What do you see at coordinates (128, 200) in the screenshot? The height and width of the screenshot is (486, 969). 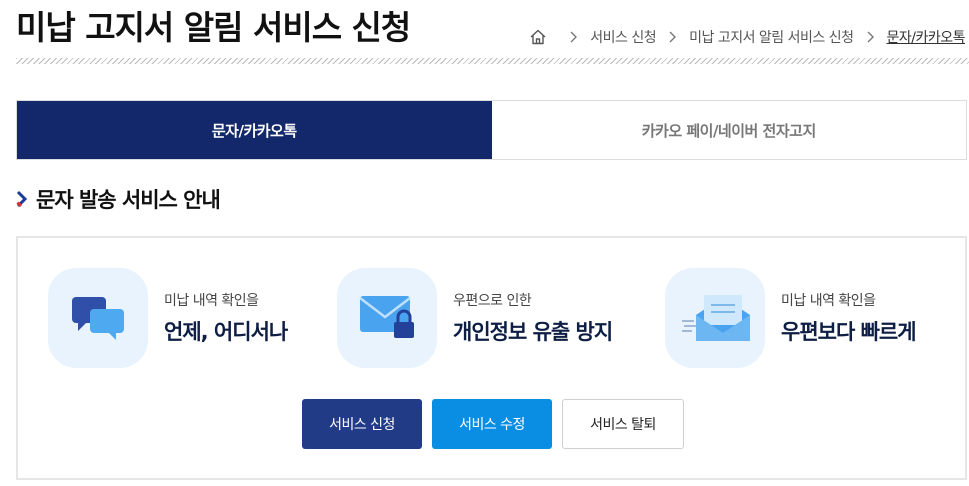 I see `section-title: 문자 발송 서비스 안내` at bounding box center [128, 200].